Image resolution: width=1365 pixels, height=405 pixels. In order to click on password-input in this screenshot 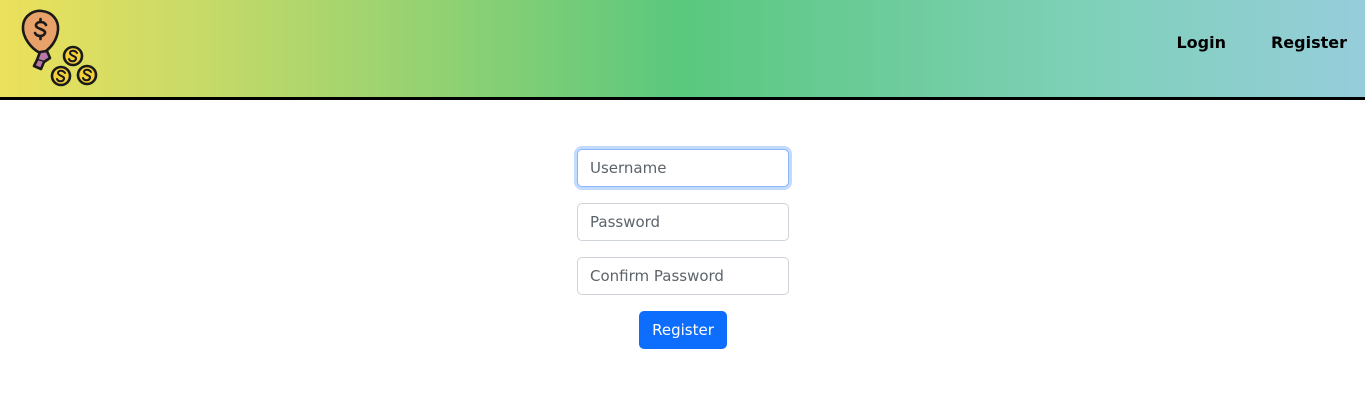, I will do `click(683, 222)`.